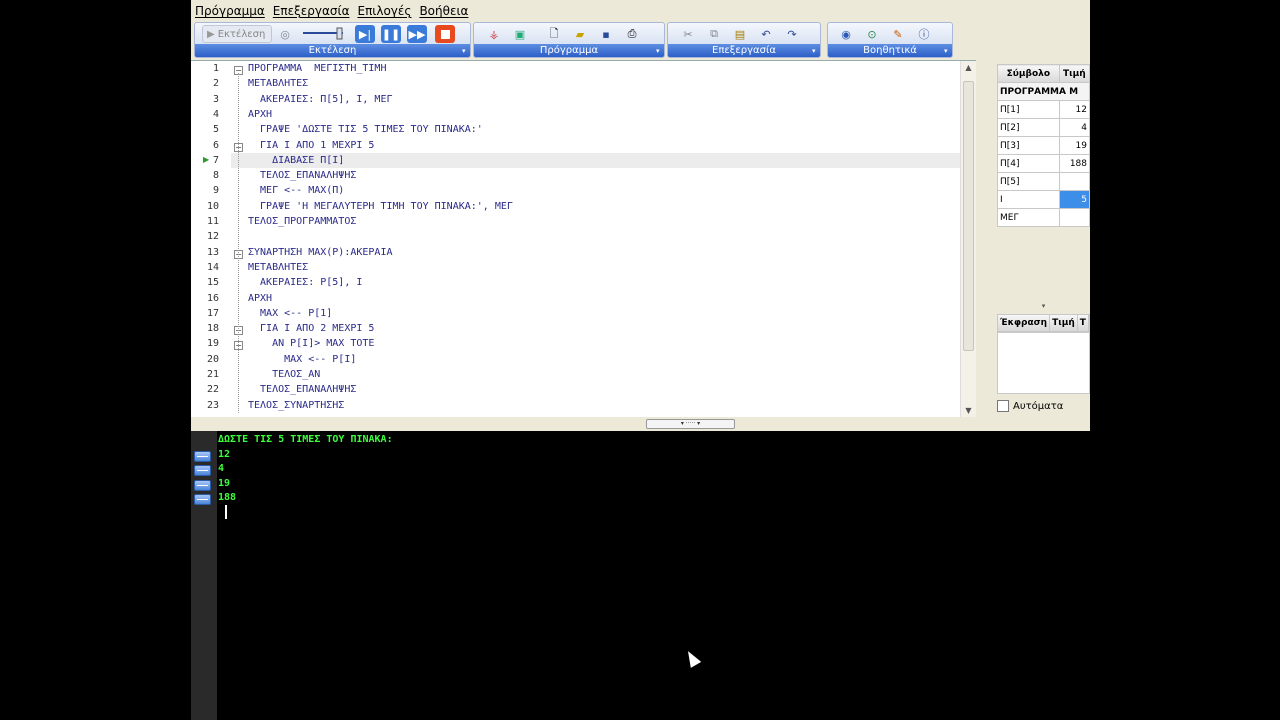 The image size is (1280, 720). Describe the element at coordinates (1043, 363) in the screenshot. I see `expressions-list` at that location.